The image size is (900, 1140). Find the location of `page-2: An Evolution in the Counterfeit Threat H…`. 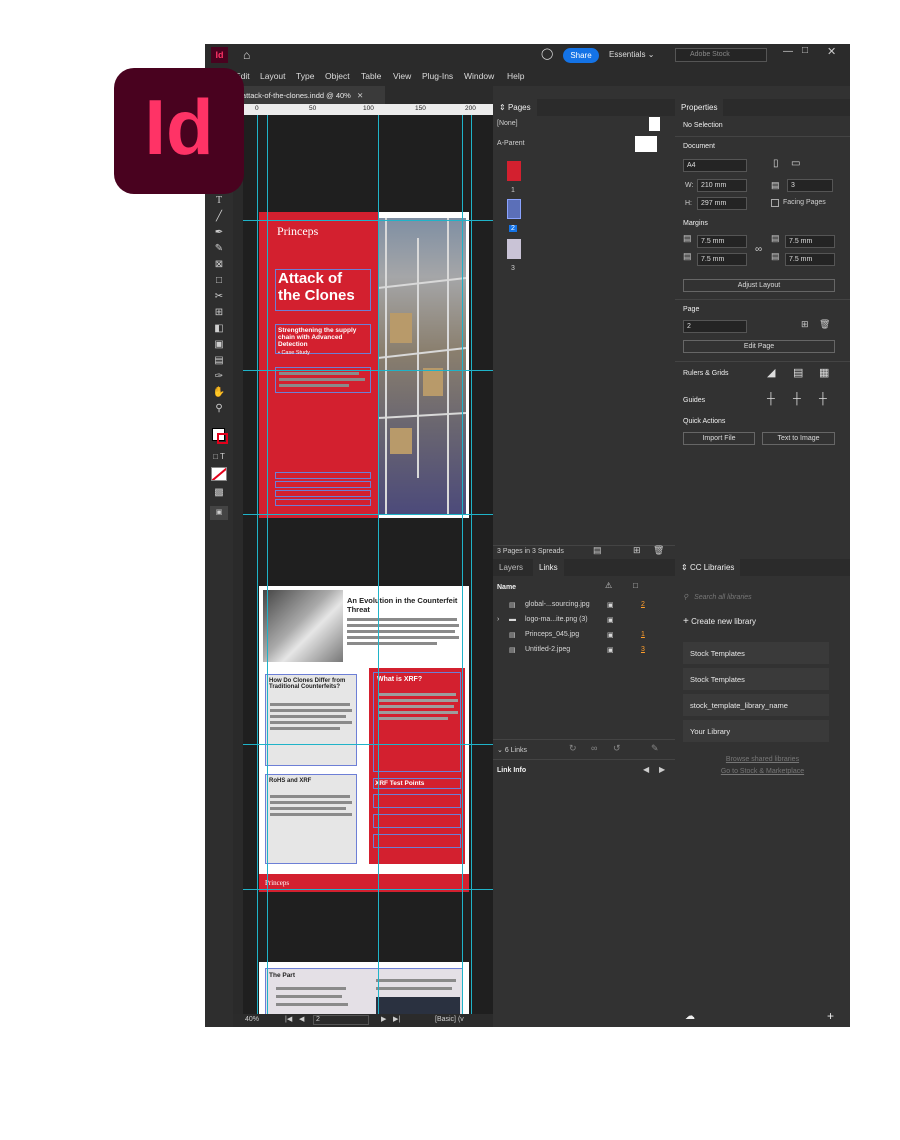

page-2: An Evolution in the Counterfeit Threat H… is located at coordinates (364, 739).